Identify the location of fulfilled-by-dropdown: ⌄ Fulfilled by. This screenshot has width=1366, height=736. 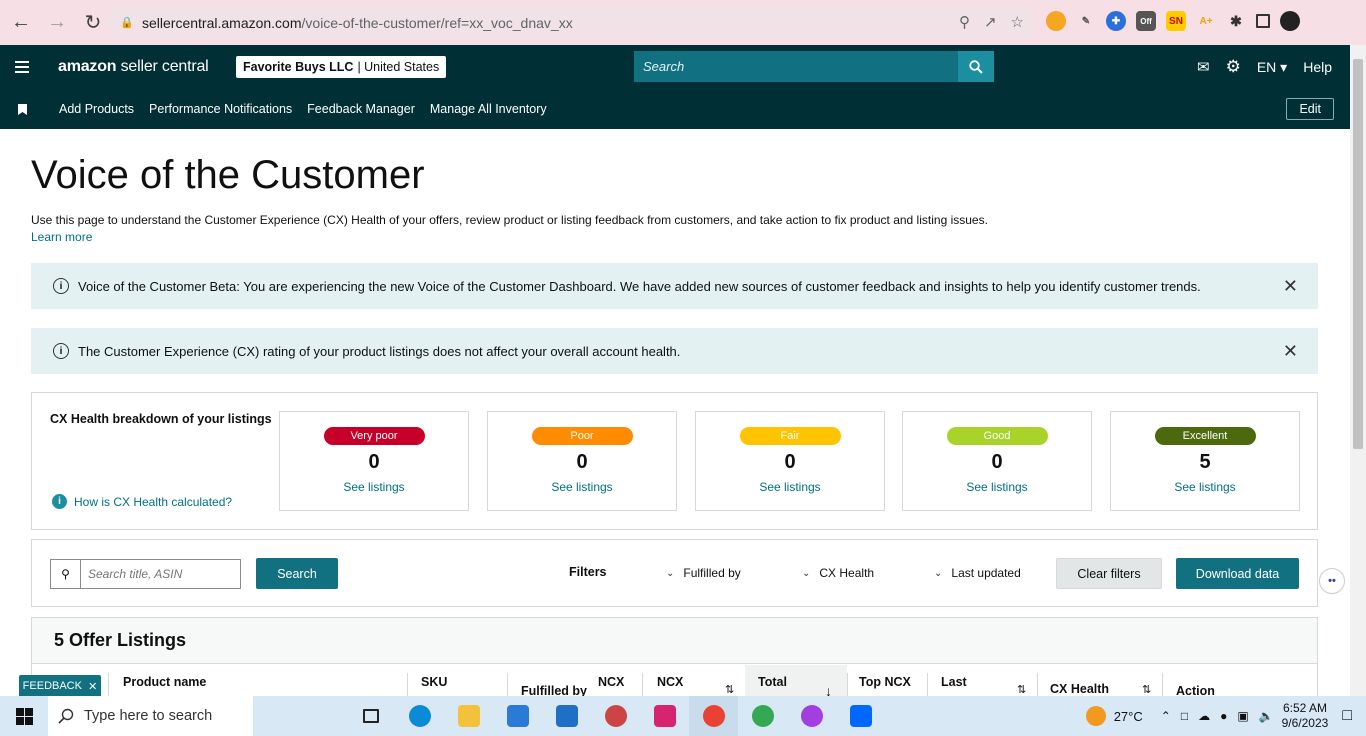
(703, 573).